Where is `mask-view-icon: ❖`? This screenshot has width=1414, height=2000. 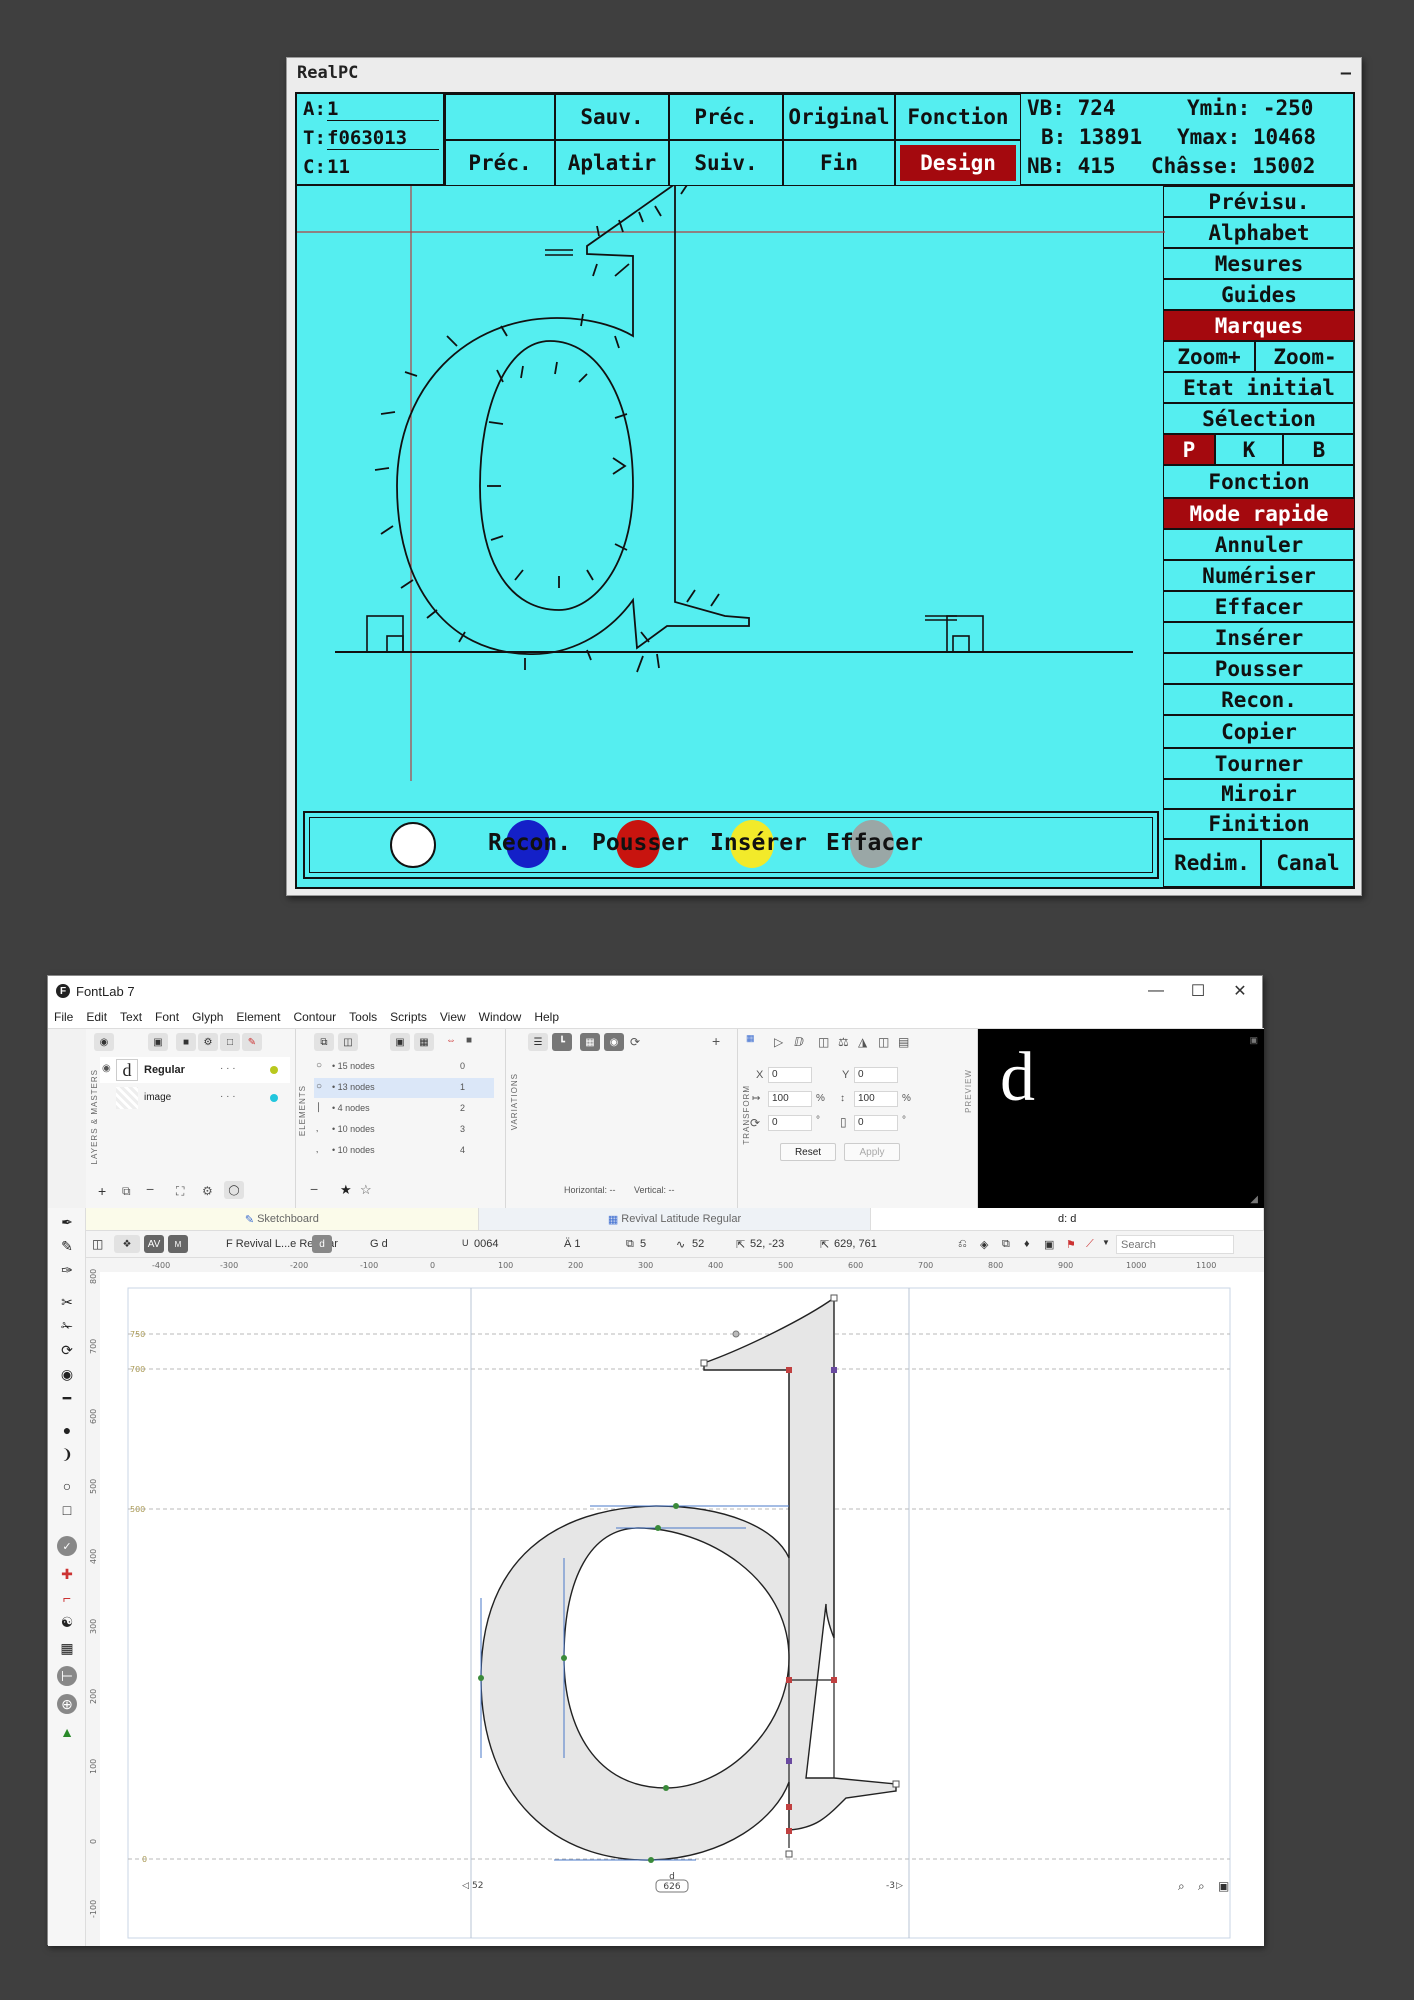
mask-view-icon: ❖ is located at coordinates (127, 1244).